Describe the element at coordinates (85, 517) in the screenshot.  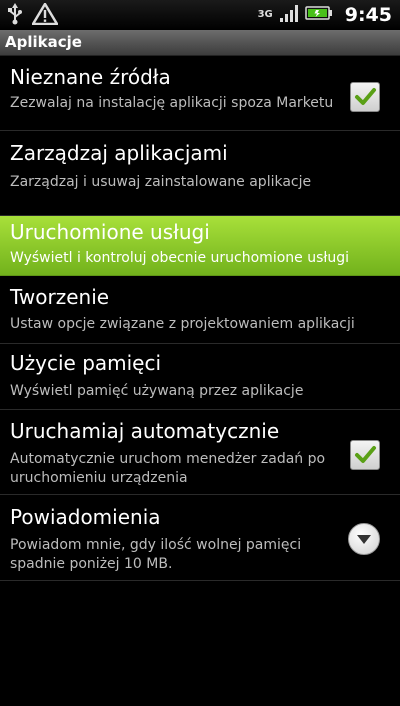
I see `setting-title: Powiadomienia` at that location.